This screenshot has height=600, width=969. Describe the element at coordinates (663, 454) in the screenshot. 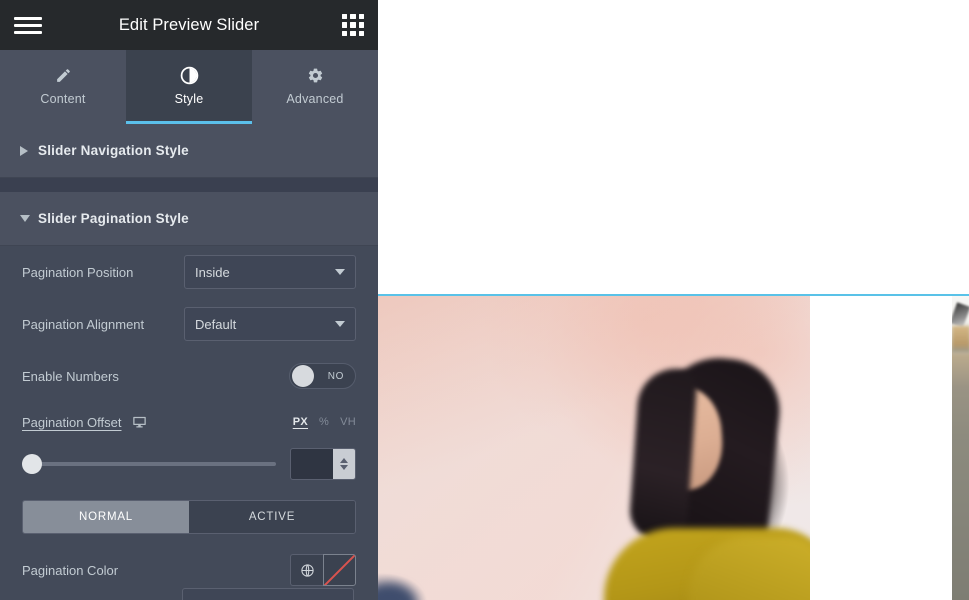

I see `hair-front` at that location.